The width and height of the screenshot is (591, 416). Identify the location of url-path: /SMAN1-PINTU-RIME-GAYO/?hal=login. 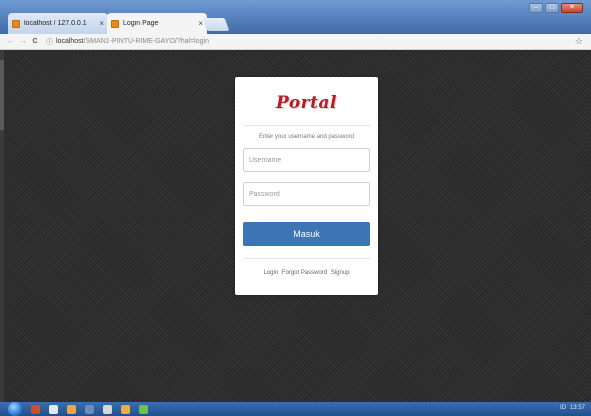
(146, 41).